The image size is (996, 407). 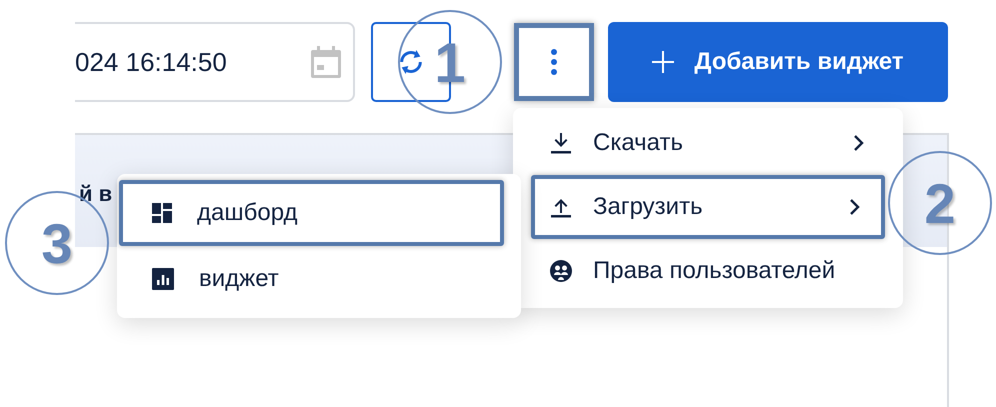 What do you see at coordinates (561, 271) in the screenshot?
I see `users-icon` at bounding box center [561, 271].